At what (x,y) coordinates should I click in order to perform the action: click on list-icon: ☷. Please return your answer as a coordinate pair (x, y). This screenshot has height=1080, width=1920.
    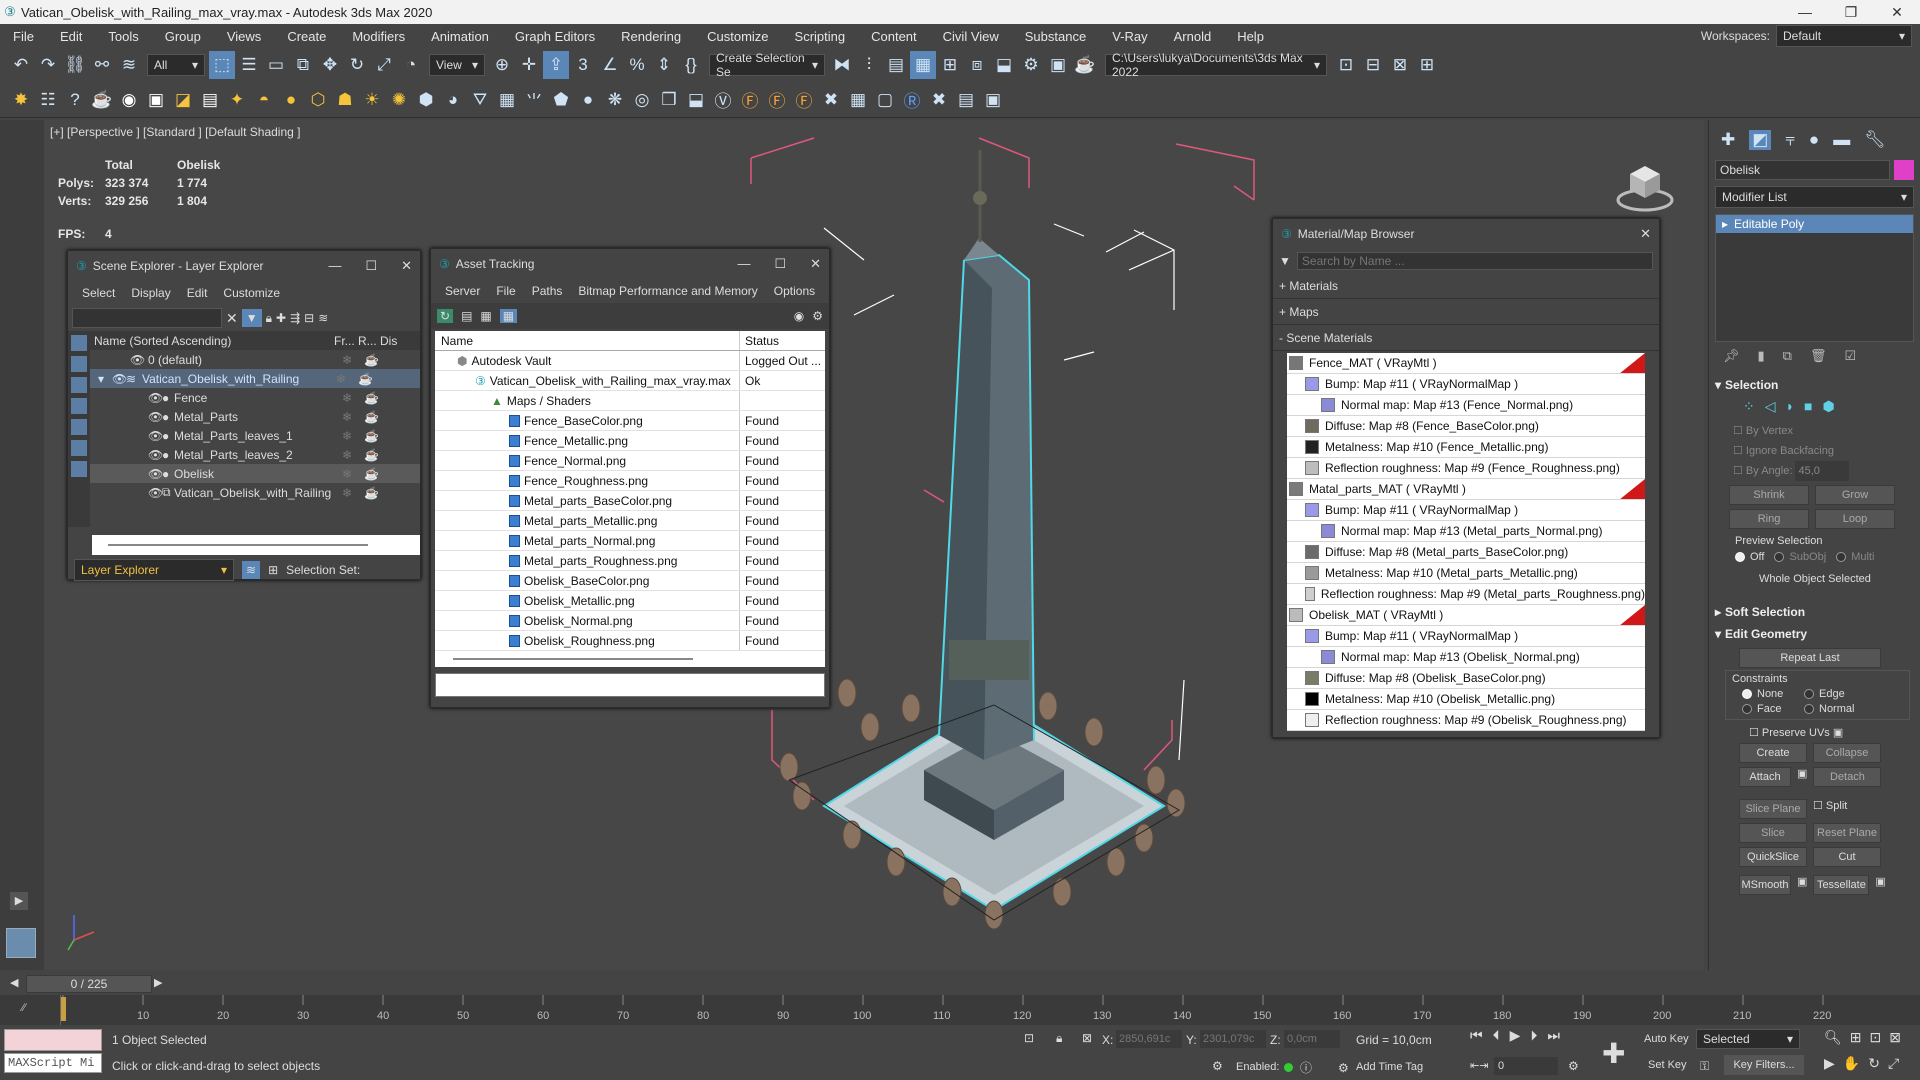
    Looking at the image, I should click on (48, 100).